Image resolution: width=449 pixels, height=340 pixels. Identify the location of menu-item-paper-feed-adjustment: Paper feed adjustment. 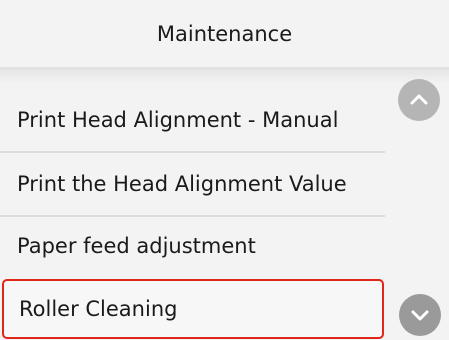
(192, 246).